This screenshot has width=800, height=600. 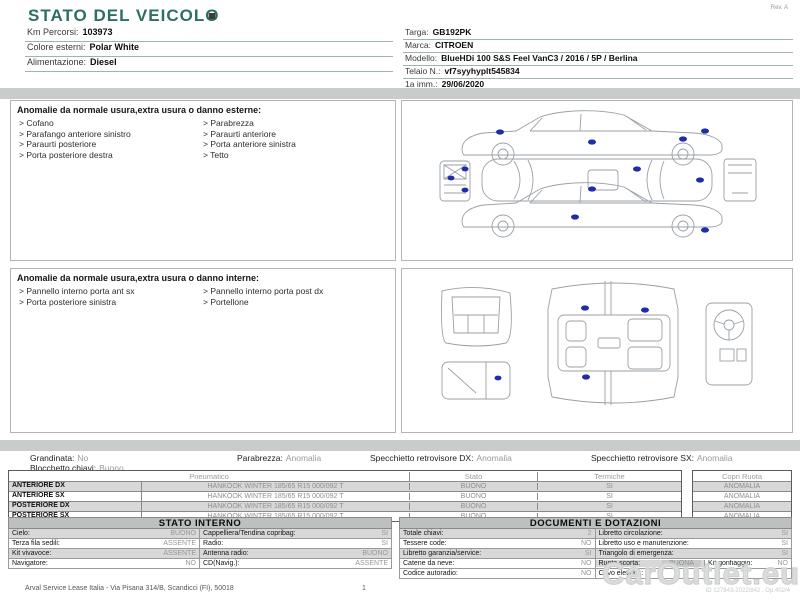 What do you see at coordinates (418, 45) in the screenshot?
I see `field-label: Marca:` at bounding box center [418, 45].